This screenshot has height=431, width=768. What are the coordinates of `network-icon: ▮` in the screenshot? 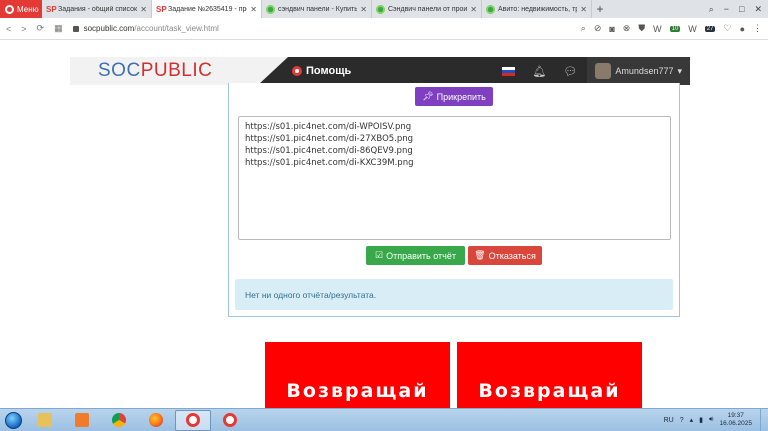 It's located at (701, 420).